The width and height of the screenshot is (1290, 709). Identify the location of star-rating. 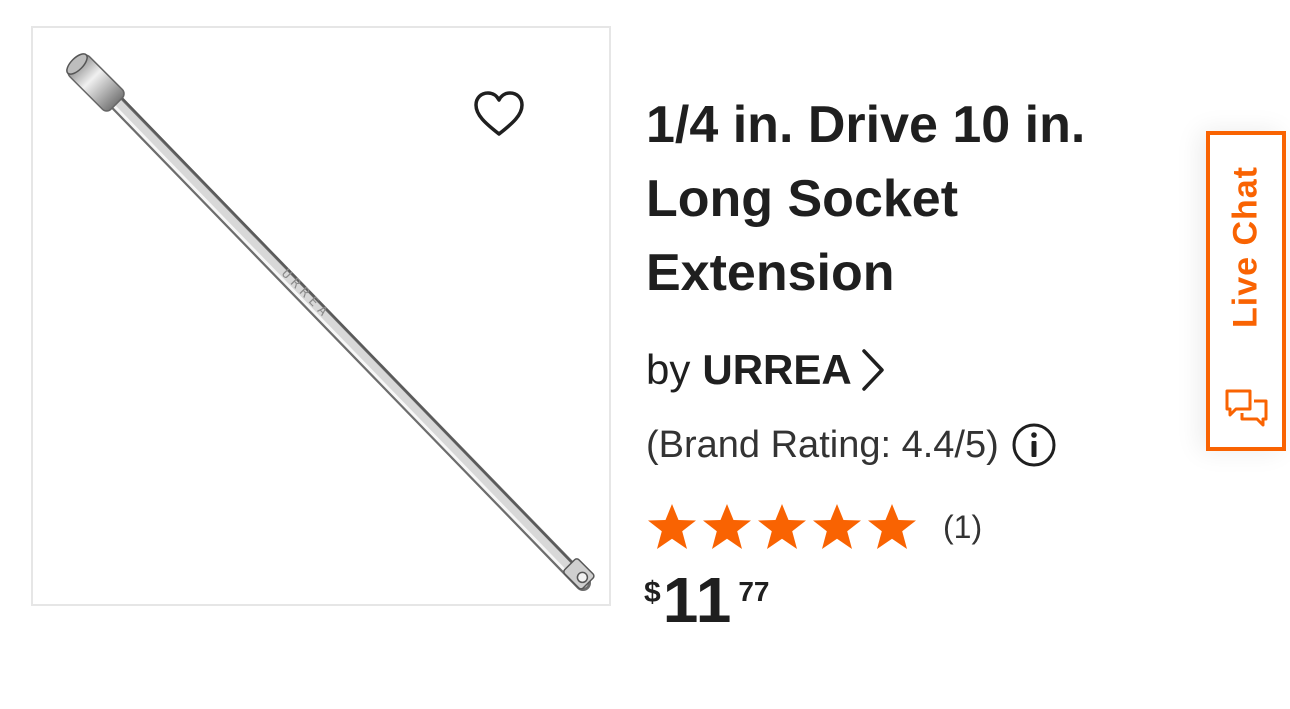
(783, 527).